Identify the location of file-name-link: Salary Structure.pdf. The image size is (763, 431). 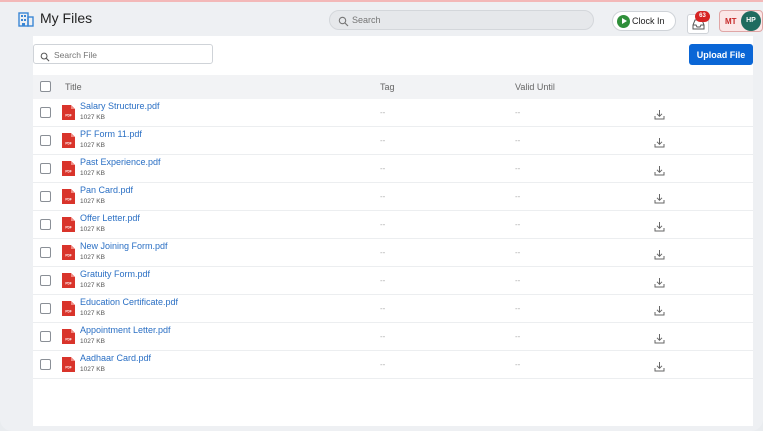
(120, 106).